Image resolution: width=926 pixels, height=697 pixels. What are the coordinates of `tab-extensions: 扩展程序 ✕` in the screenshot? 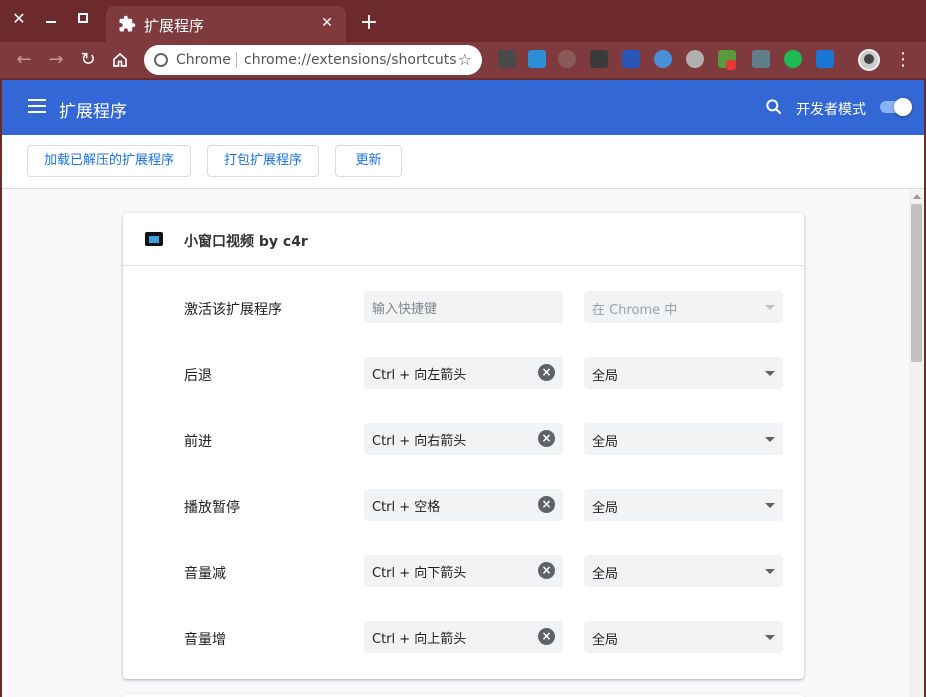 It's located at (226, 24).